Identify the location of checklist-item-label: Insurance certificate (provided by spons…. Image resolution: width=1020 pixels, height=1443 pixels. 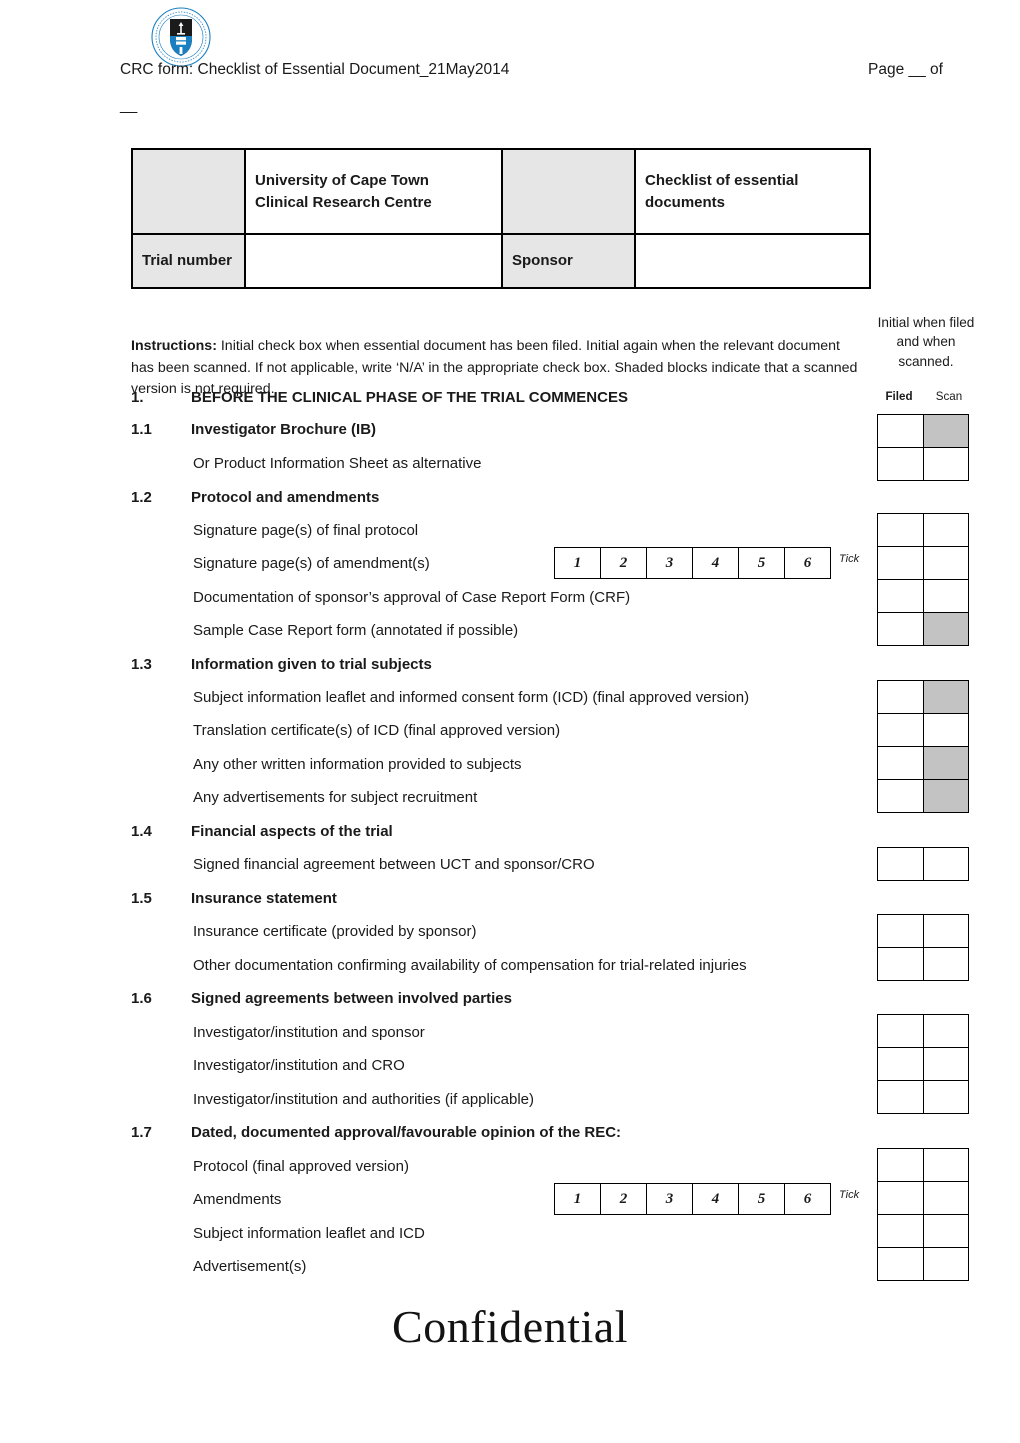
(335, 931).